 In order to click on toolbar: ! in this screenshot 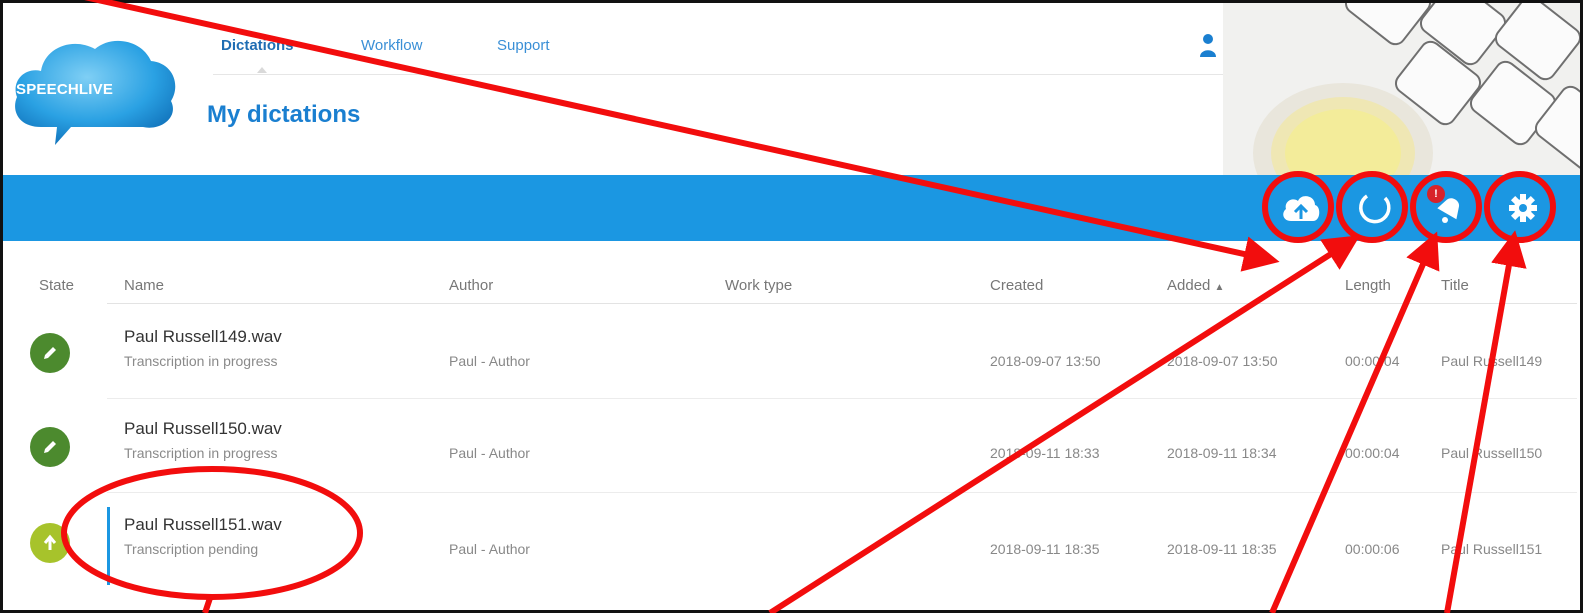, I will do `click(791, 208)`.